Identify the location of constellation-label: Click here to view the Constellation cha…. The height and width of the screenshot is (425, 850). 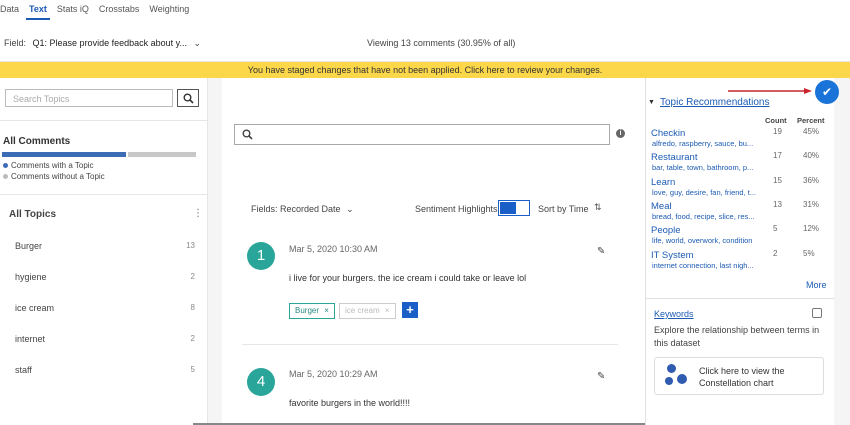
(742, 377).